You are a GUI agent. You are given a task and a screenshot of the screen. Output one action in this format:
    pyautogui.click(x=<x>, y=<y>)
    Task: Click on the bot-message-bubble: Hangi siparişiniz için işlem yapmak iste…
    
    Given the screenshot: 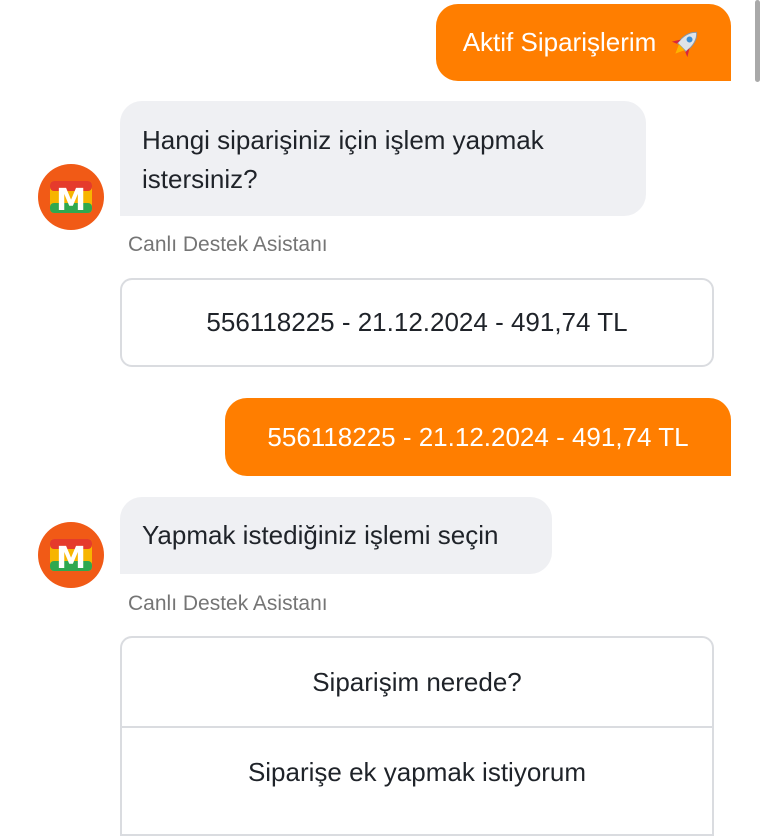 What is the action you would take?
    pyautogui.click(x=383, y=158)
    